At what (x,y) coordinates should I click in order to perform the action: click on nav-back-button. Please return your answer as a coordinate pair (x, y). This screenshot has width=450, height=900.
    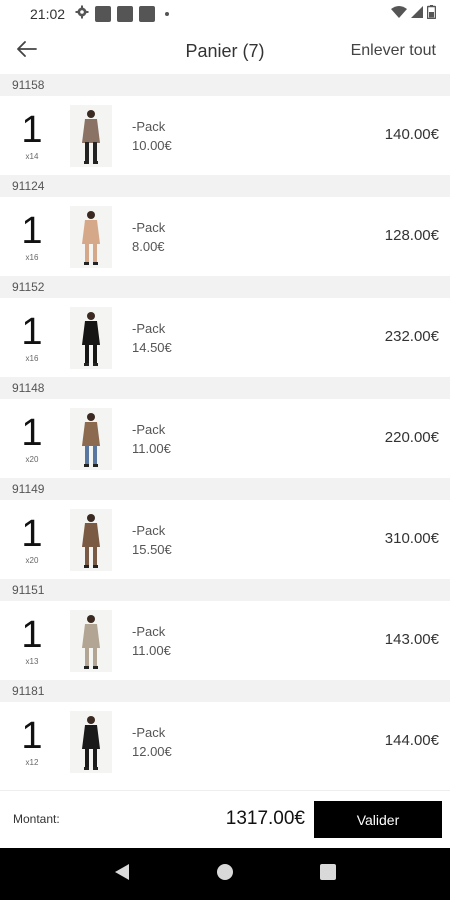
    Looking at the image, I should click on (122, 874).